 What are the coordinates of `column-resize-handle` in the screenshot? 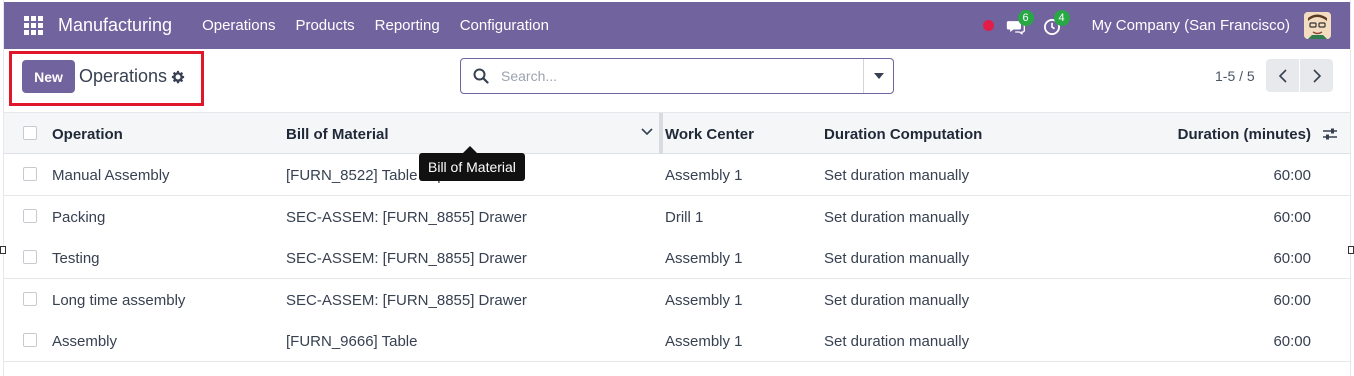 It's located at (661, 133).